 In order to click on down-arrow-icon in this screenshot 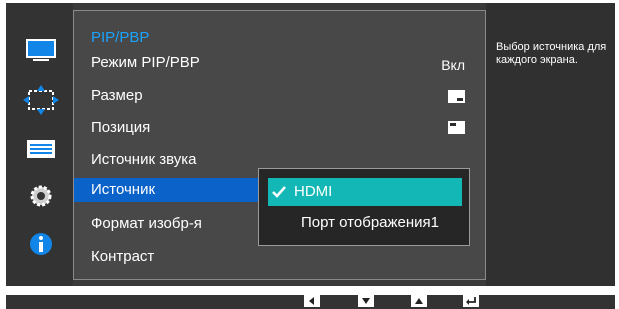, I will do `click(366, 301)`.